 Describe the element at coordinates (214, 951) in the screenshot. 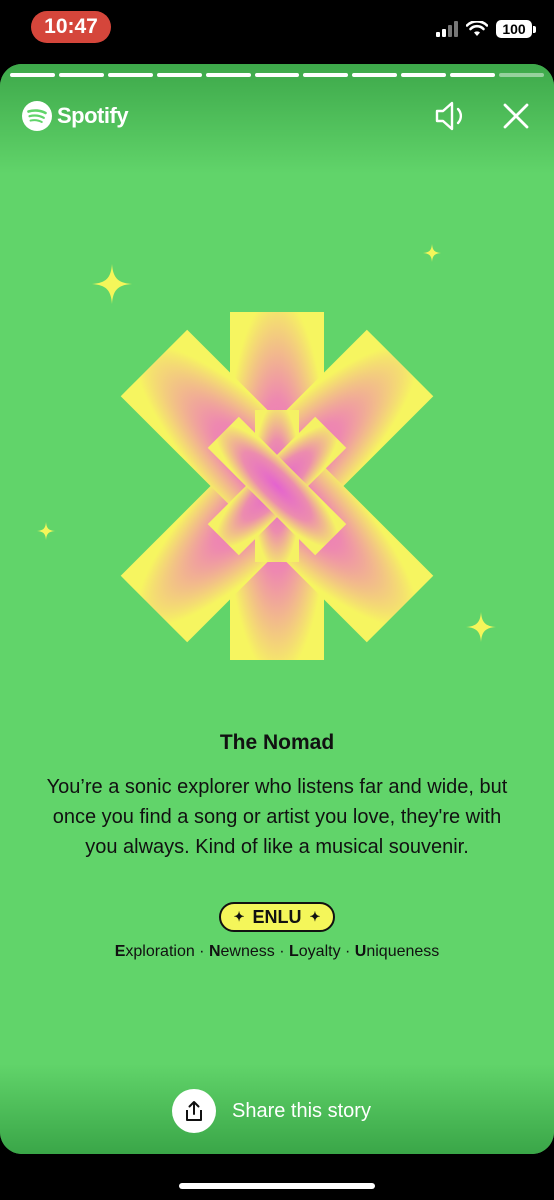

I see `trait-initial: N` at that location.